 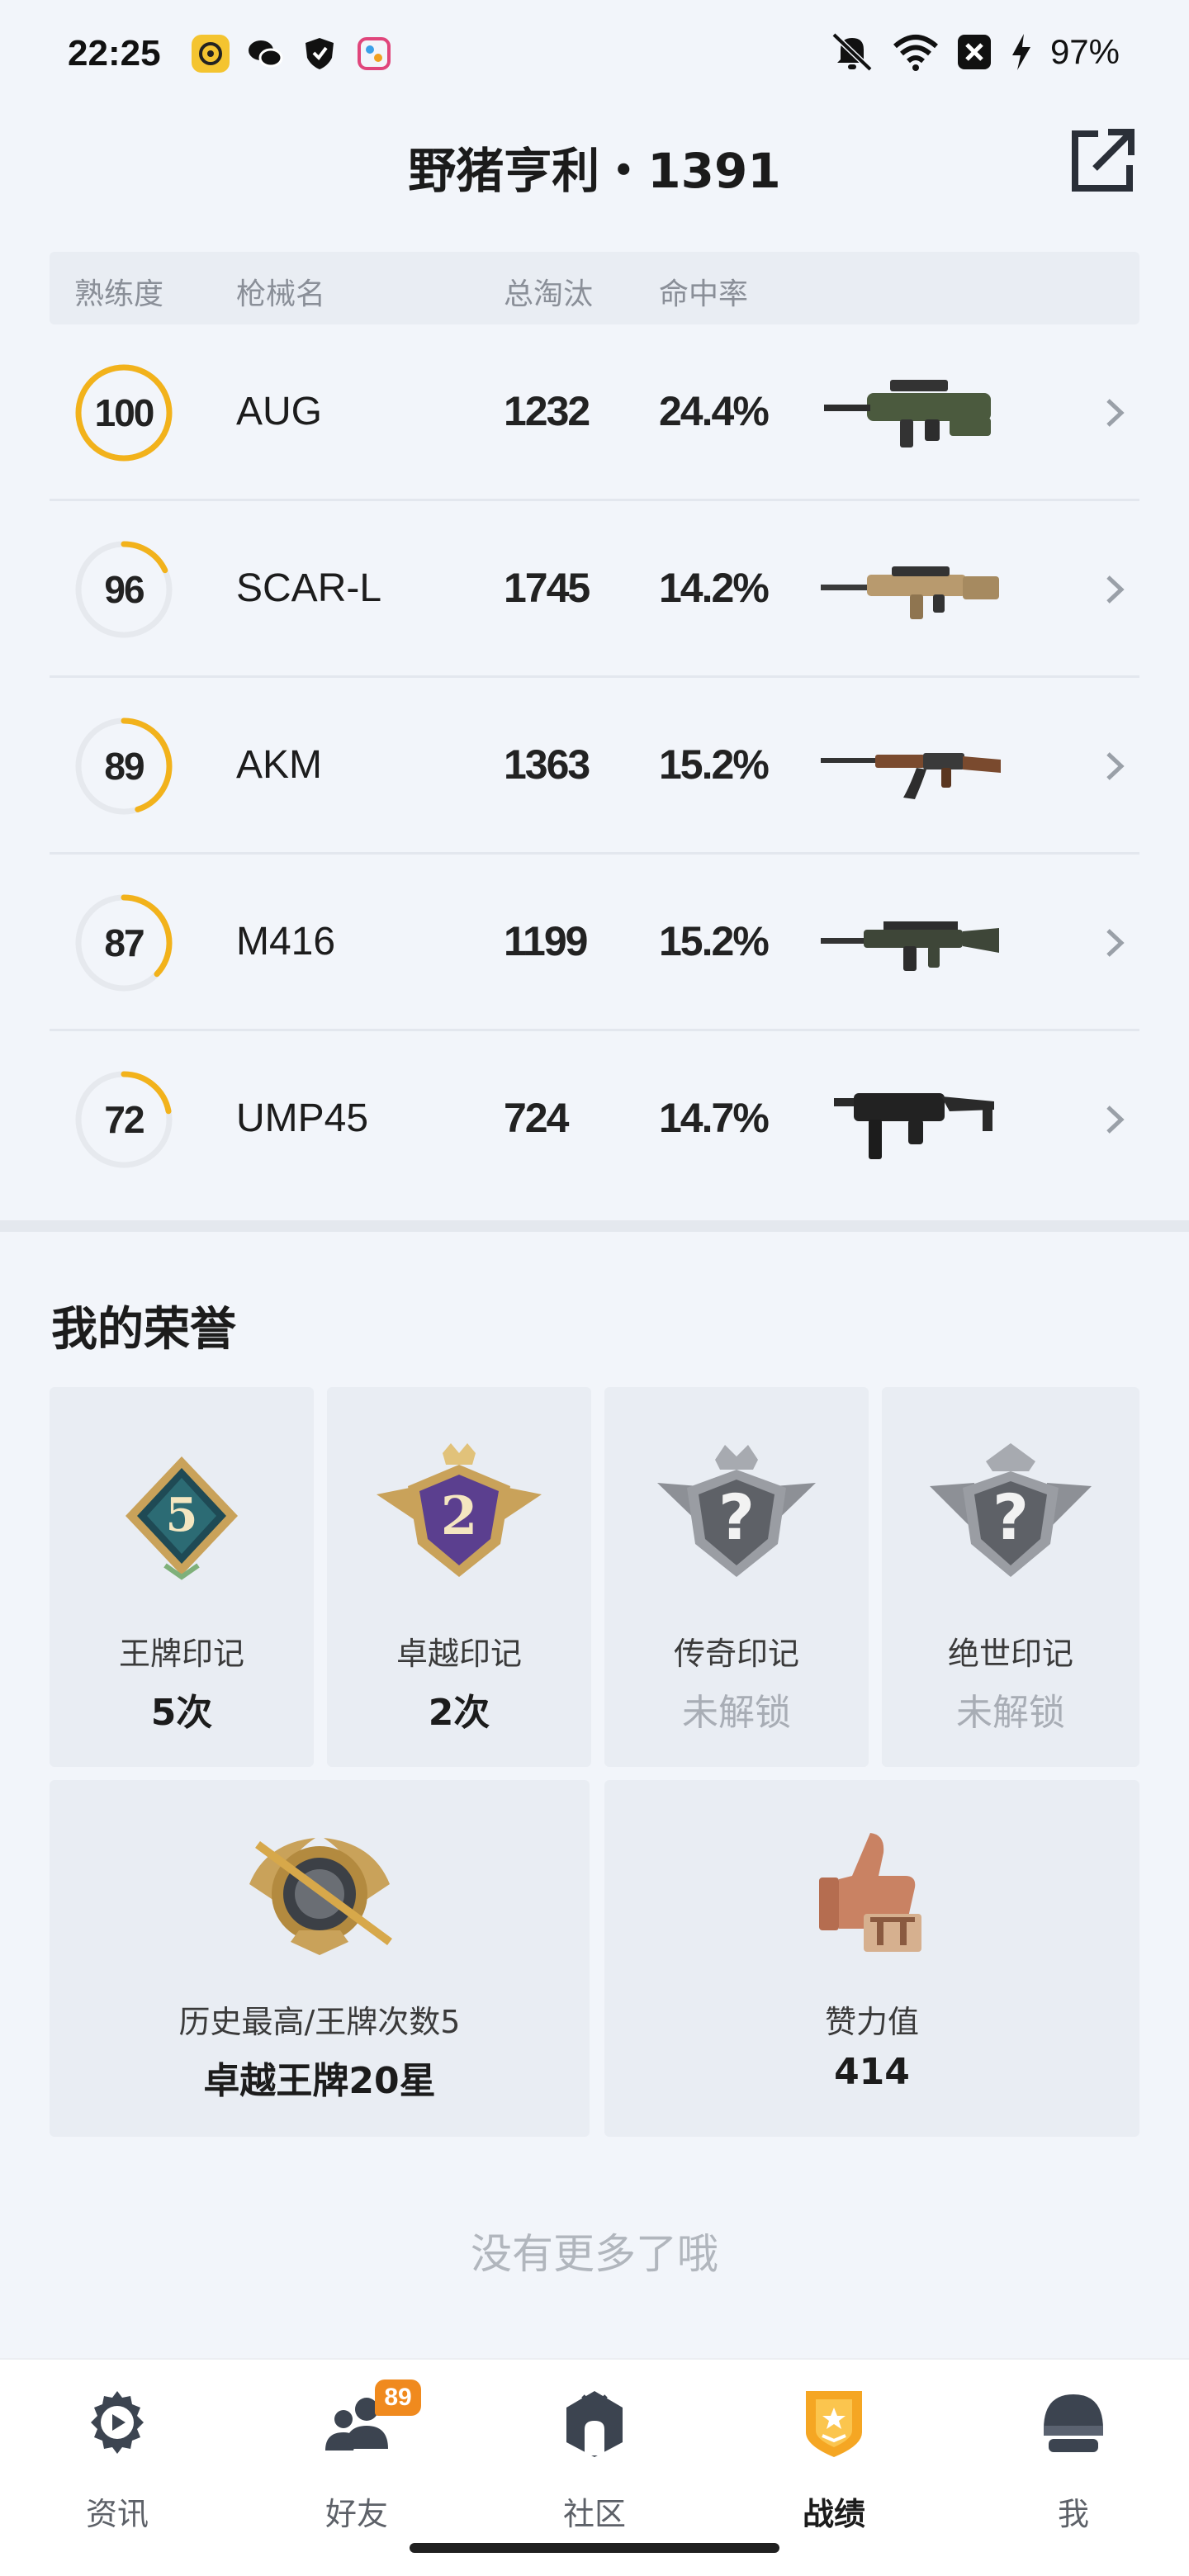 I want to click on stats-shield-icon, so click(x=834, y=2424).